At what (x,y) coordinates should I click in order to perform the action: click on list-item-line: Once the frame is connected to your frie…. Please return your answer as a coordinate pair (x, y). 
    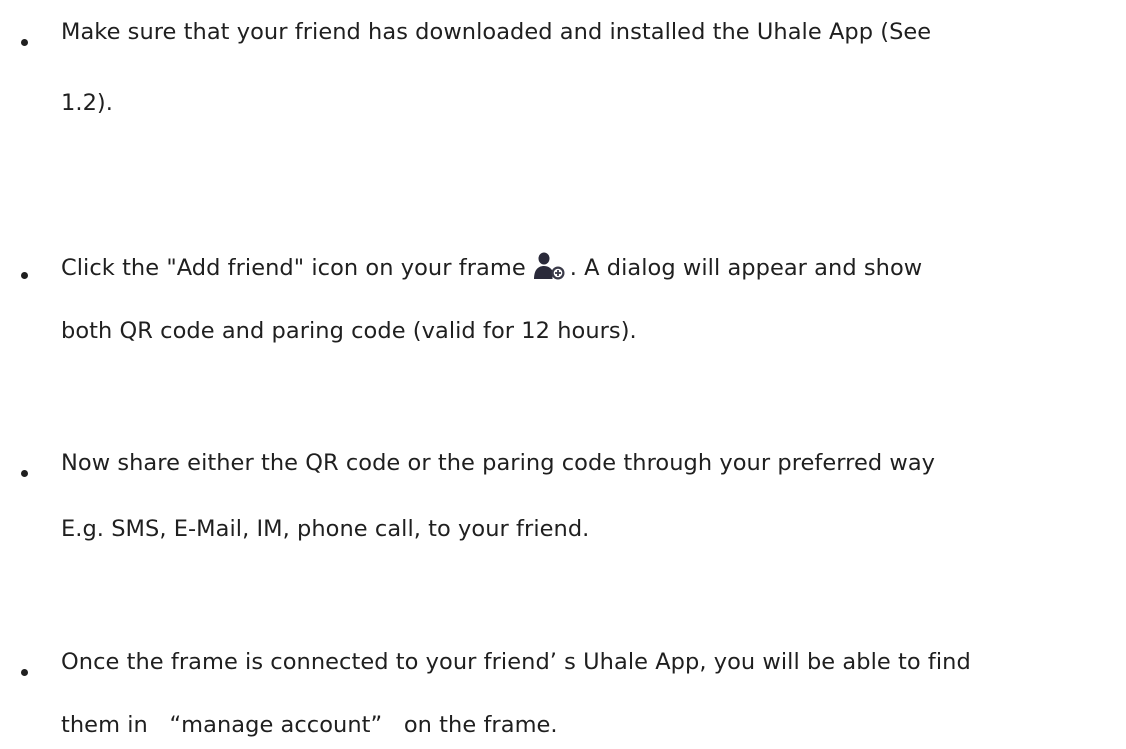
    Looking at the image, I should click on (516, 662).